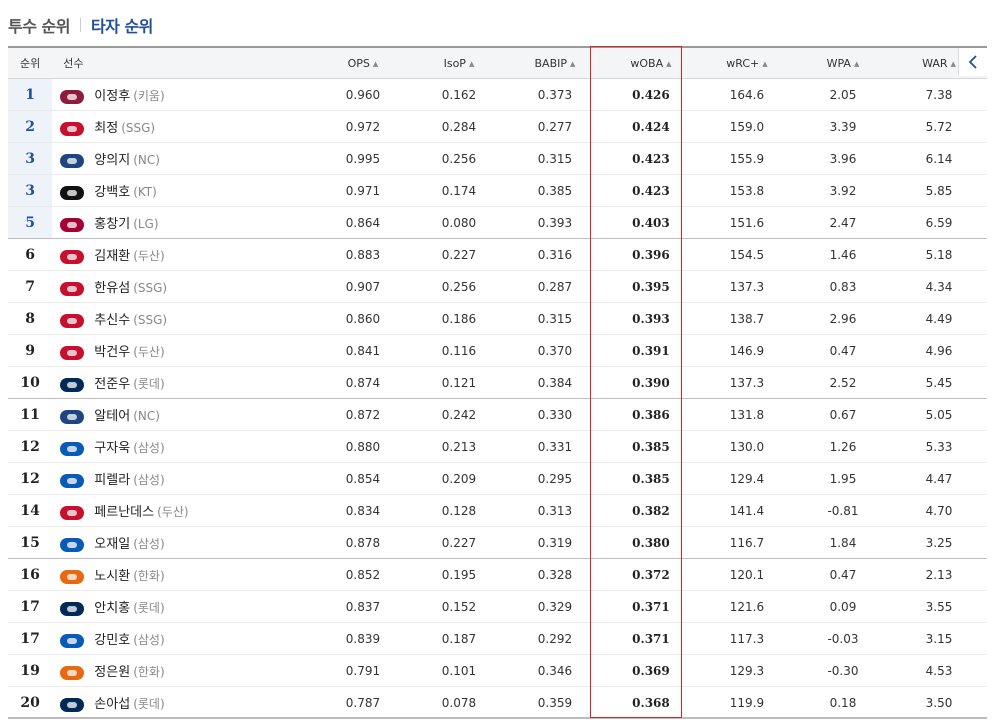  What do you see at coordinates (183, 350) in the screenshot?
I see `player-cell: 박건우 (두산)` at bounding box center [183, 350].